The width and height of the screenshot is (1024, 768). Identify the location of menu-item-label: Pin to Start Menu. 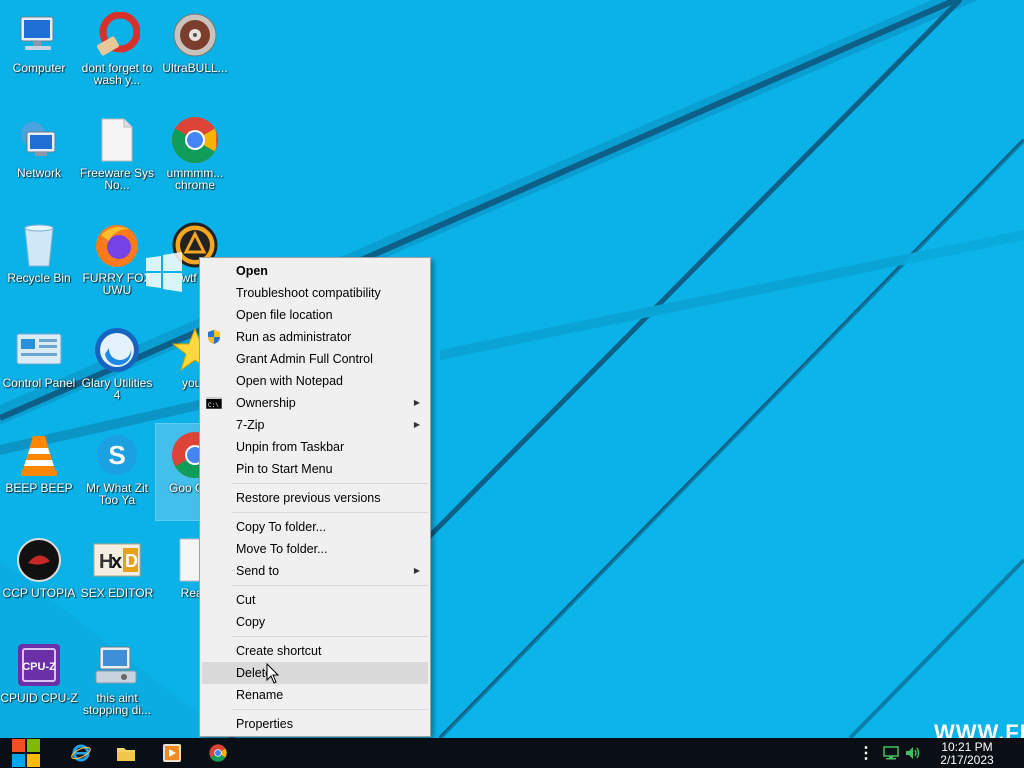
(284, 469).